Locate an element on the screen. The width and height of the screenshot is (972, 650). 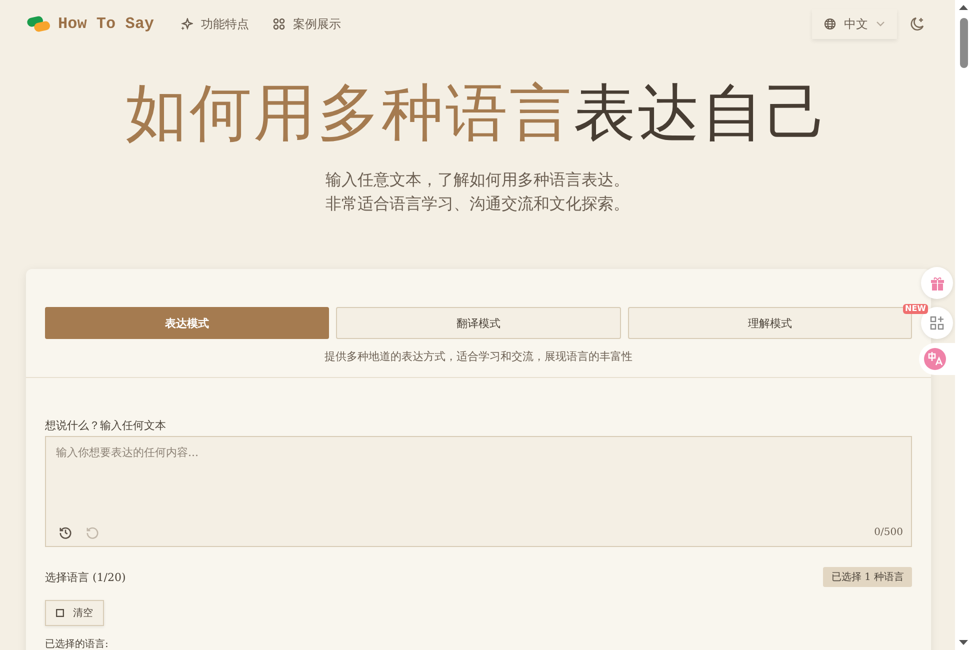
grid-icon is located at coordinates (279, 24).